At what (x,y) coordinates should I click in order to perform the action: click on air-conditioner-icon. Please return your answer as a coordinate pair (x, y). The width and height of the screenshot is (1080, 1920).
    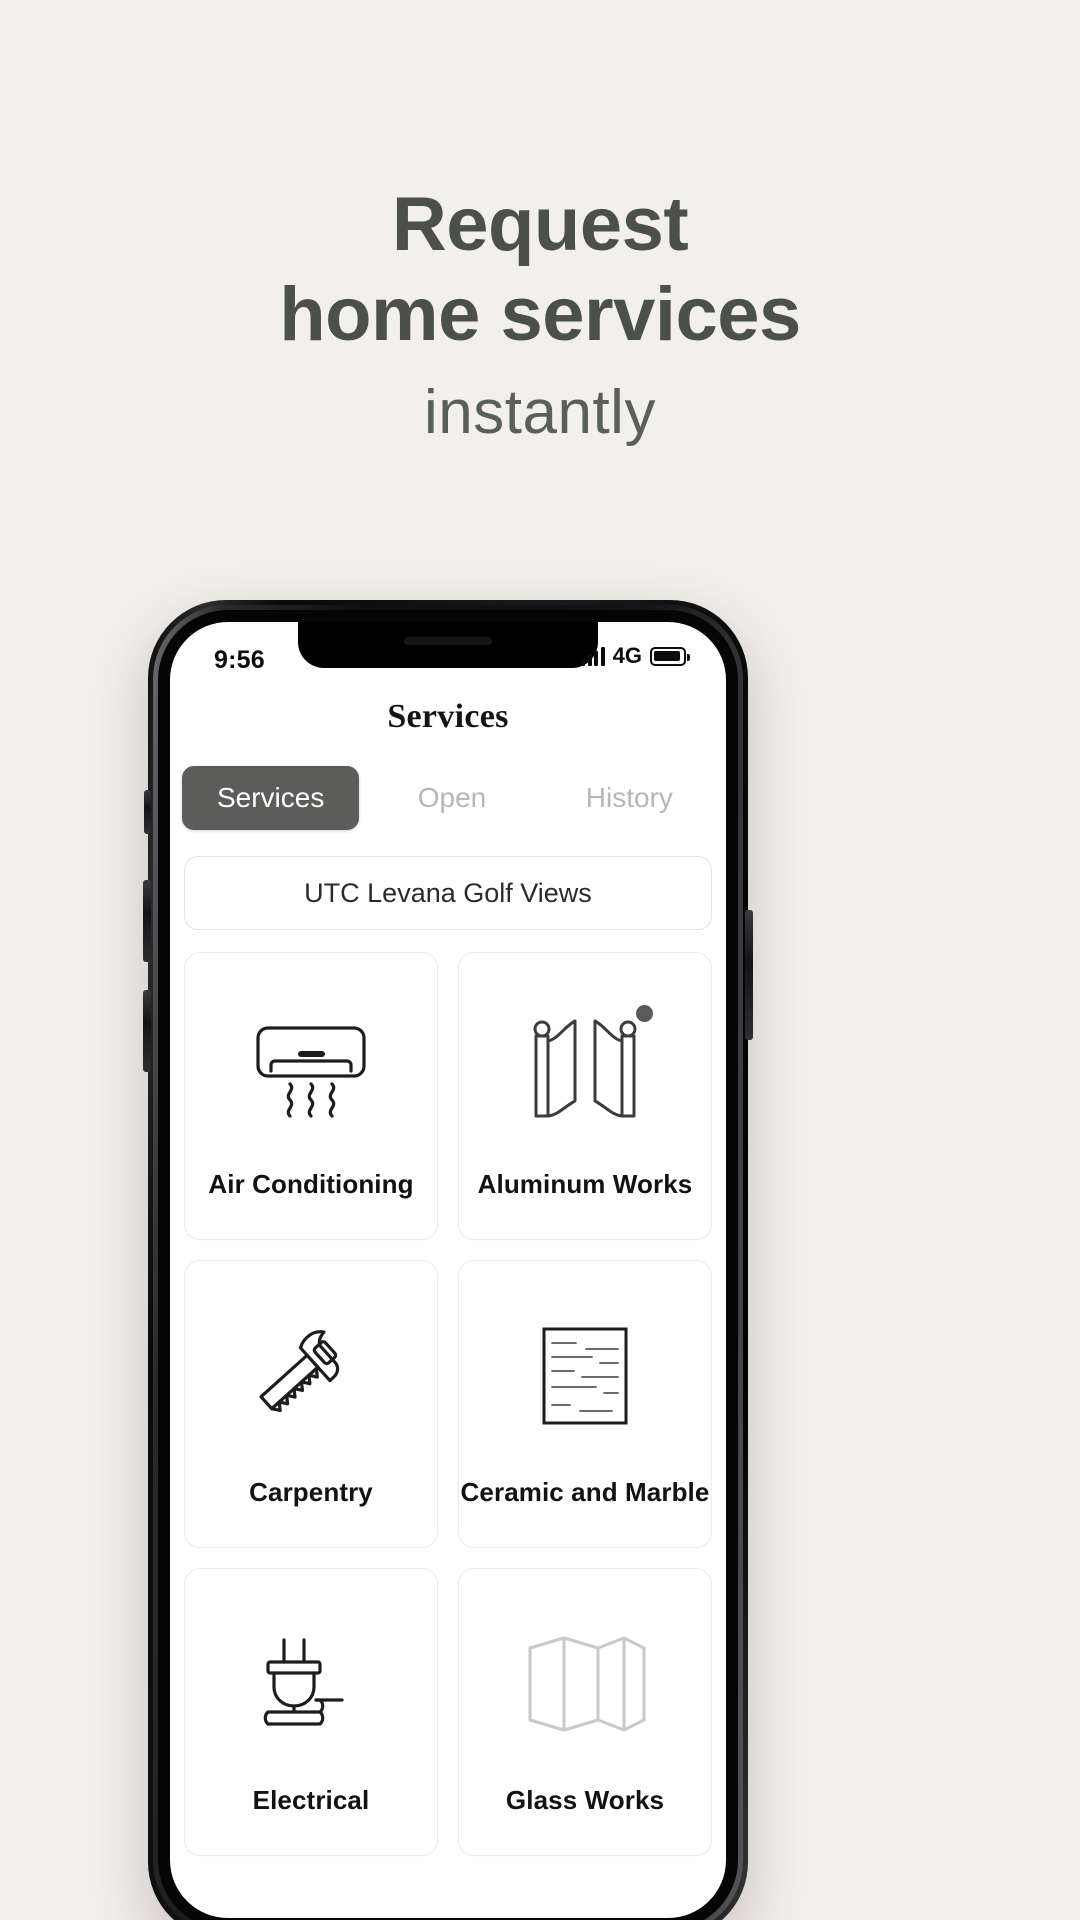
    Looking at the image, I should click on (311, 1068).